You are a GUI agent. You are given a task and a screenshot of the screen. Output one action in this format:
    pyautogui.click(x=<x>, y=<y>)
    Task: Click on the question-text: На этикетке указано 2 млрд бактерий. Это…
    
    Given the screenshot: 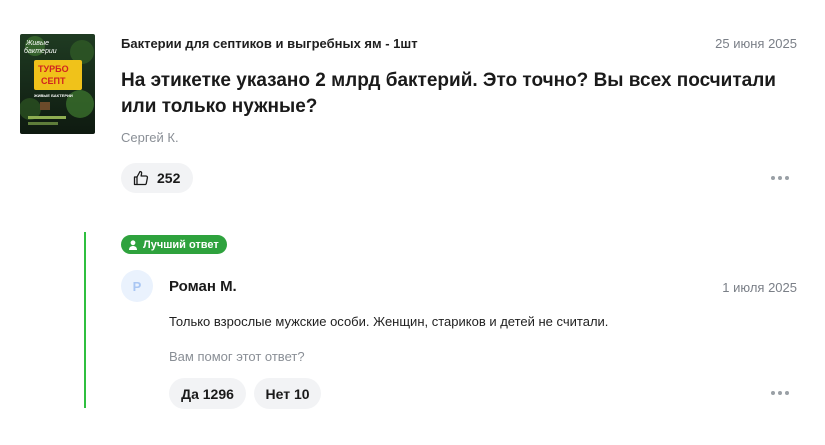 What is the action you would take?
    pyautogui.click(x=448, y=93)
    